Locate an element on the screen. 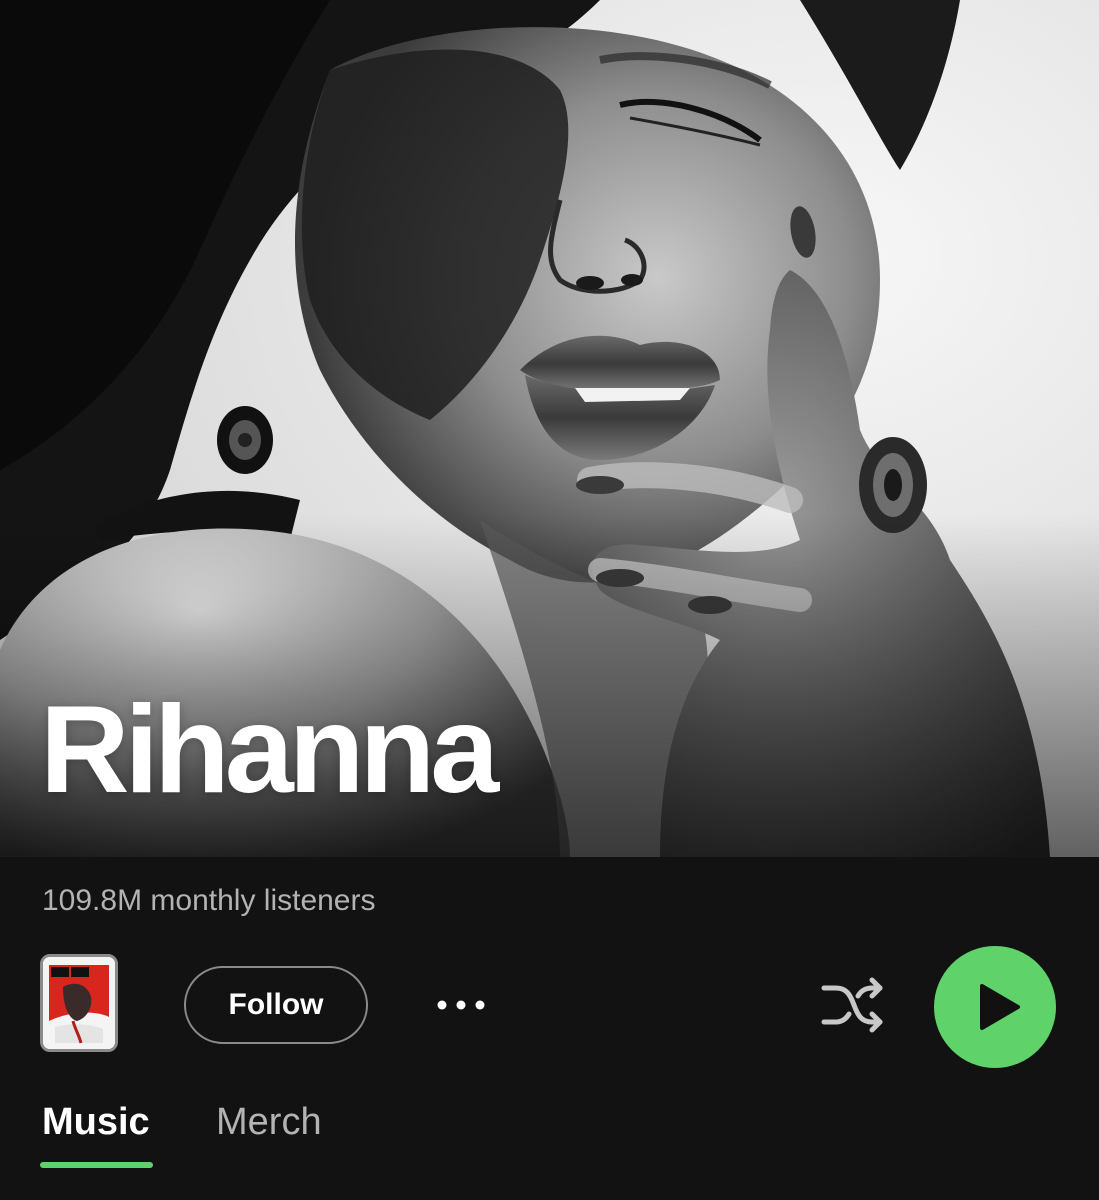 The width and height of the screenshot is (1099, 1200). play-icon is located at coordinates (1000, 1007).